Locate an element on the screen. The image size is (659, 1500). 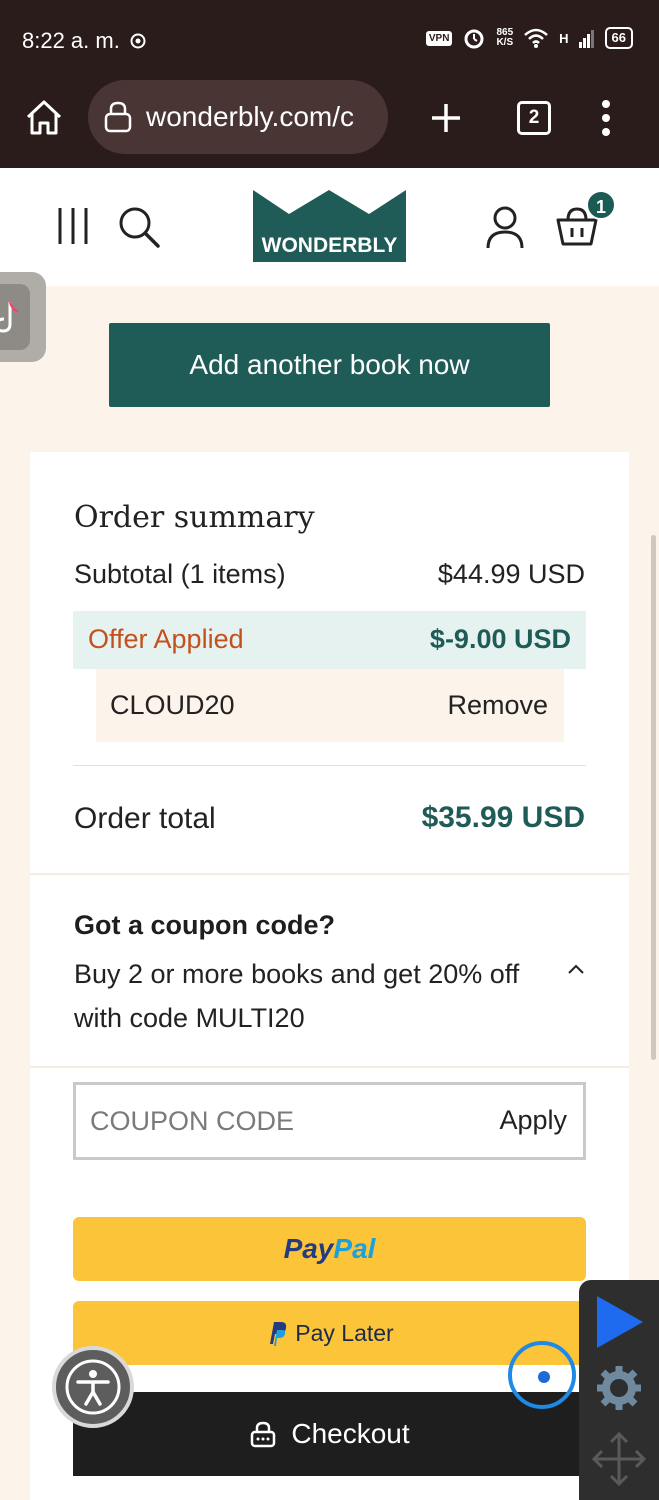
paypal-button: Pay Pal is located at coordinates (329, 1249).